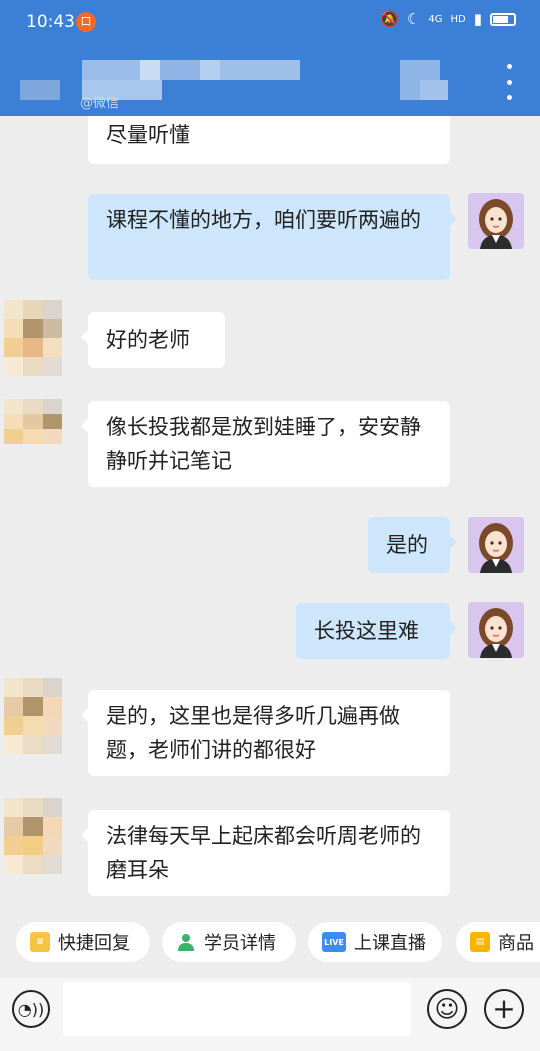 This screenshot has height=1051, width=540. What do you see at coordinates (504, 1009) in the screenshot?
I see `more-actions-icon: +` at bounding box center [504, 1009].